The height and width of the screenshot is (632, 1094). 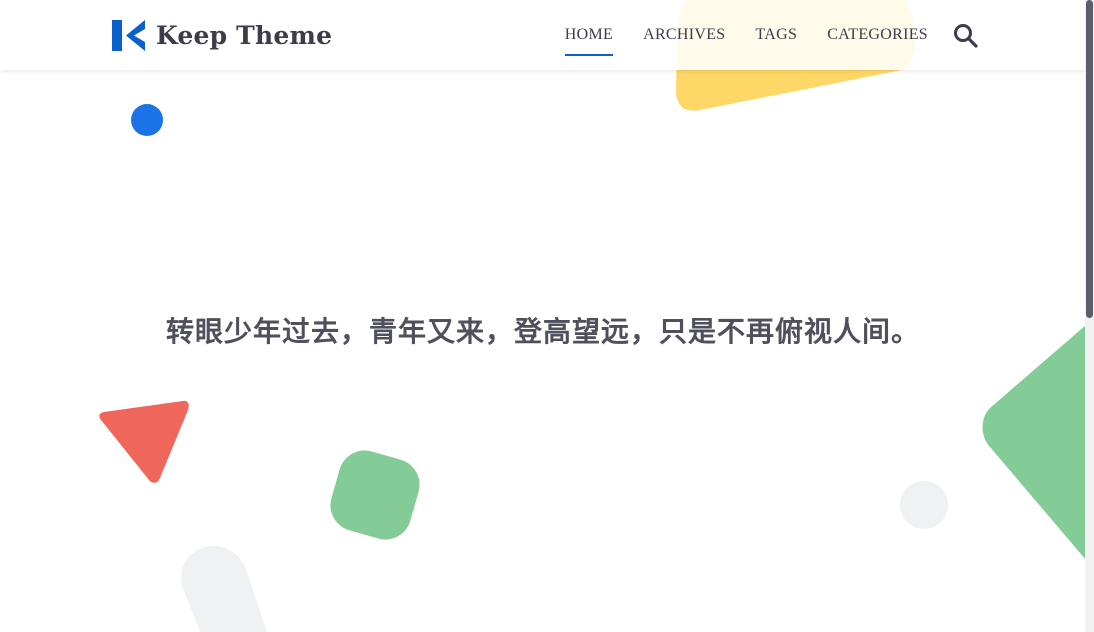 I want to click on hero-quote: 转眼少年过去，青年又来，登高望远，只是不再俯视人间。, so click(x=542, y=331).